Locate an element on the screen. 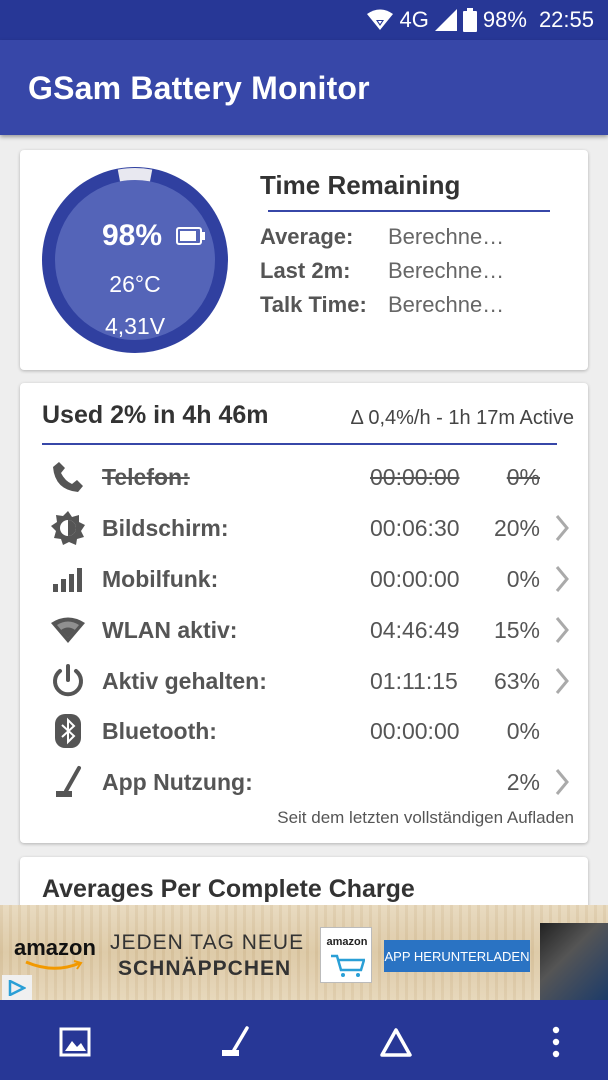 The width and height of the screenshot is (608, 1080). averages-title: Averages Per Complete Charge is located at coordinates (228, 889).